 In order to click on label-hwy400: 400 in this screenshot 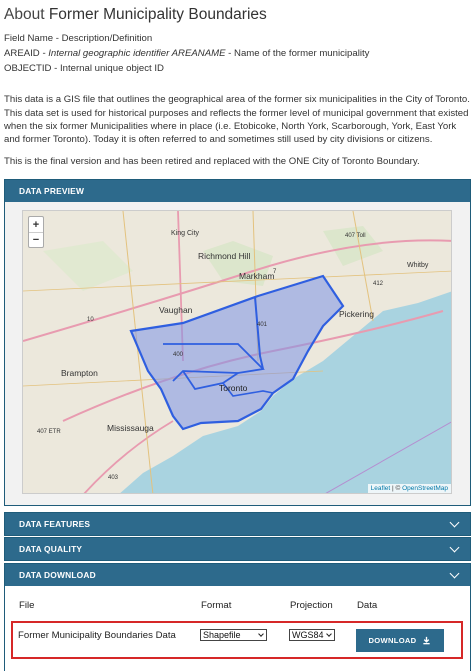, I will do `click(178, 355)`.